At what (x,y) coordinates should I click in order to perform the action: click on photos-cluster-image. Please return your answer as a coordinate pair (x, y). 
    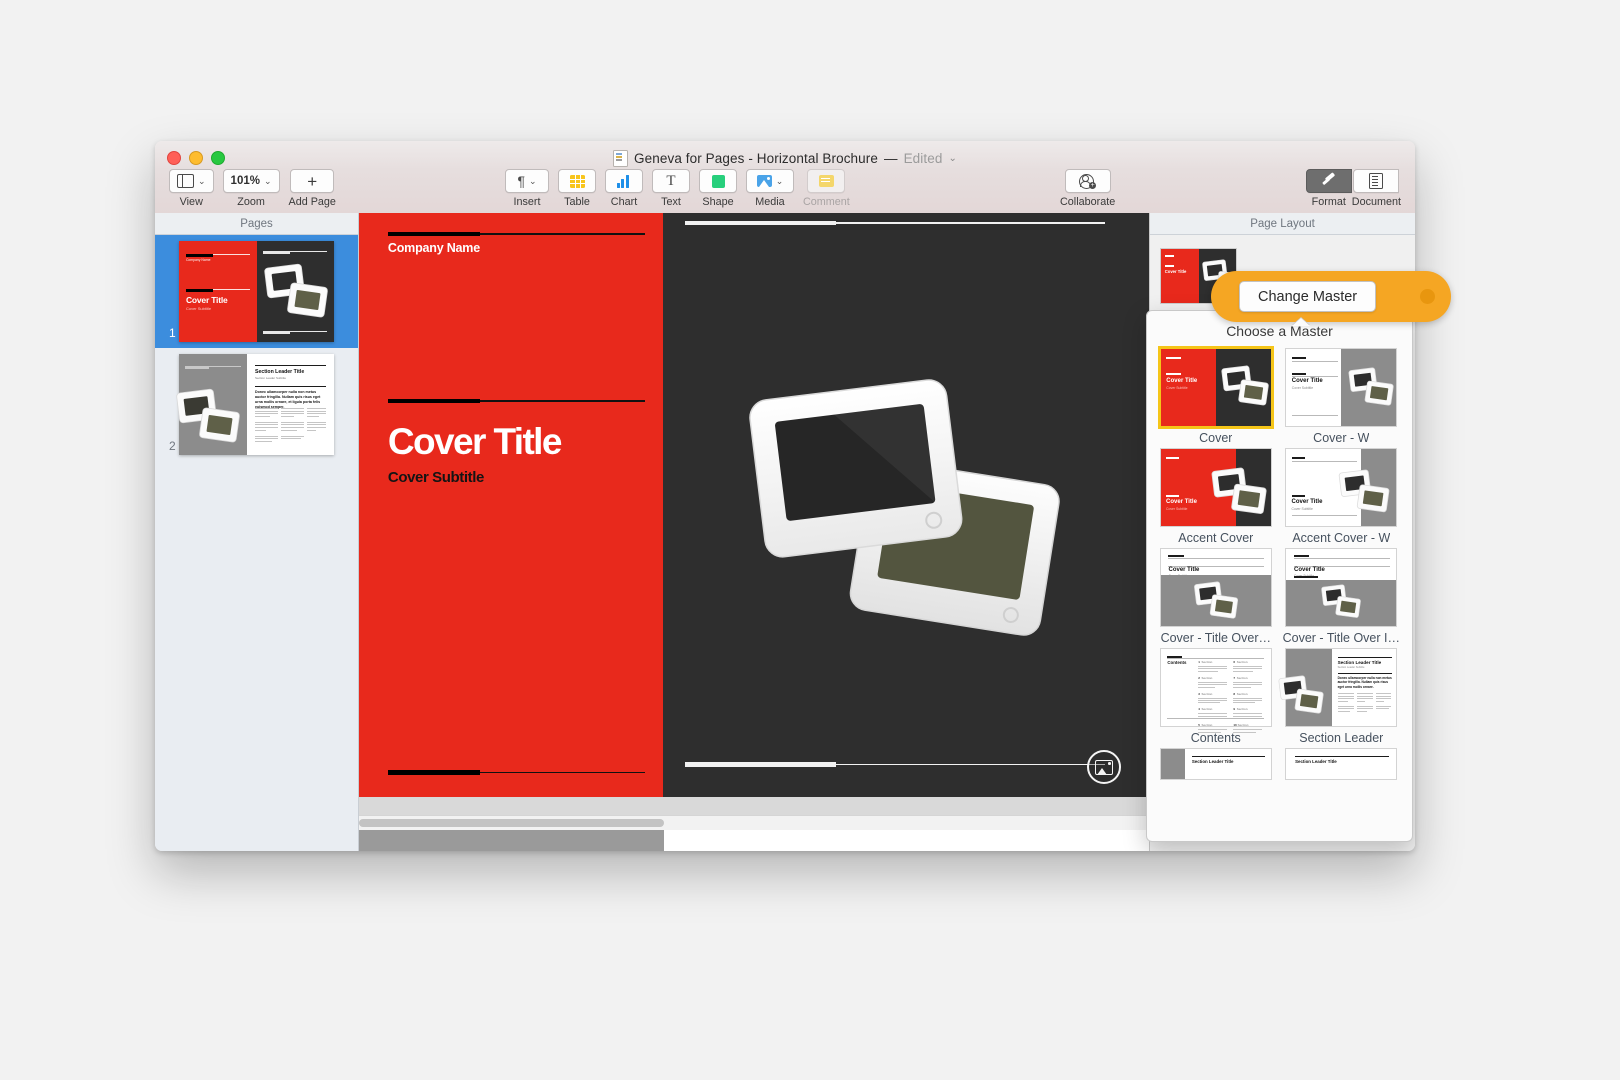
    Looking at the image, I should click on (906, 505).